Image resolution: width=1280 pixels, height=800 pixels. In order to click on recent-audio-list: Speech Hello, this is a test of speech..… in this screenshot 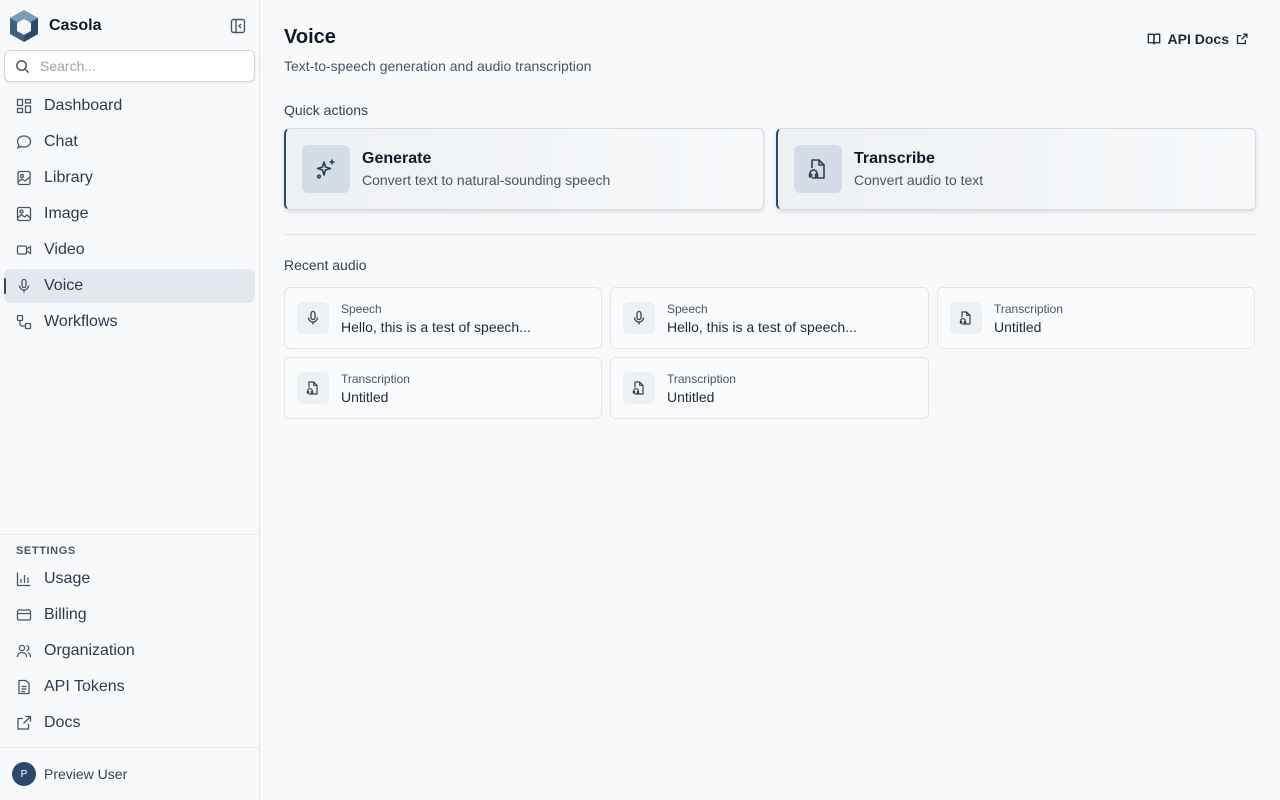, I will do `click(770, 353)`.